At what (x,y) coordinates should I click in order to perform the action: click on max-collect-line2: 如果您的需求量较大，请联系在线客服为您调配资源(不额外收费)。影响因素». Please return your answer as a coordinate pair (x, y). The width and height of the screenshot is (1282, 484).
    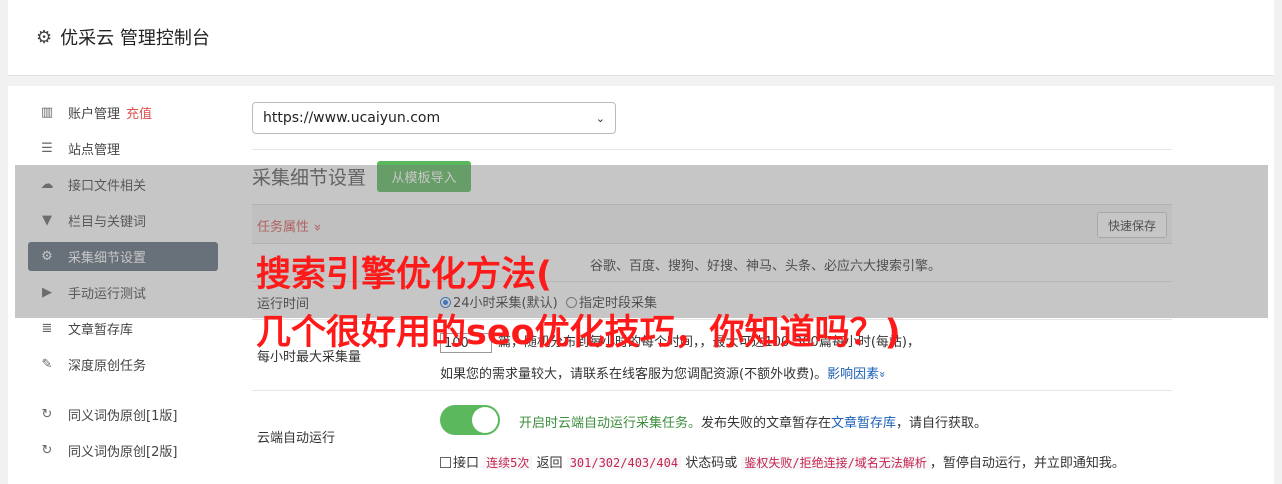
    Looking at the image, I should click on (665, 372).